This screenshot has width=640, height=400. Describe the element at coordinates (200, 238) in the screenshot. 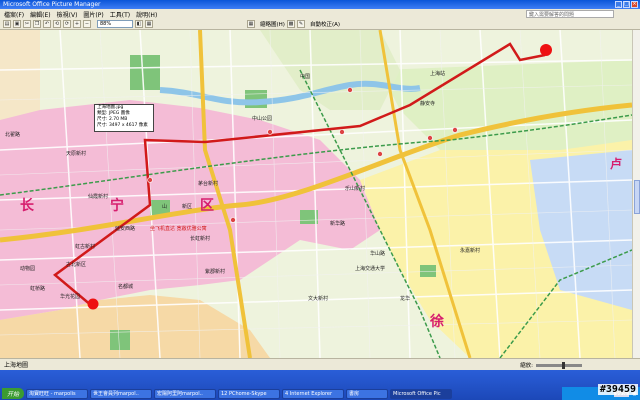

I see `place-label: 长虹新村` at that location.